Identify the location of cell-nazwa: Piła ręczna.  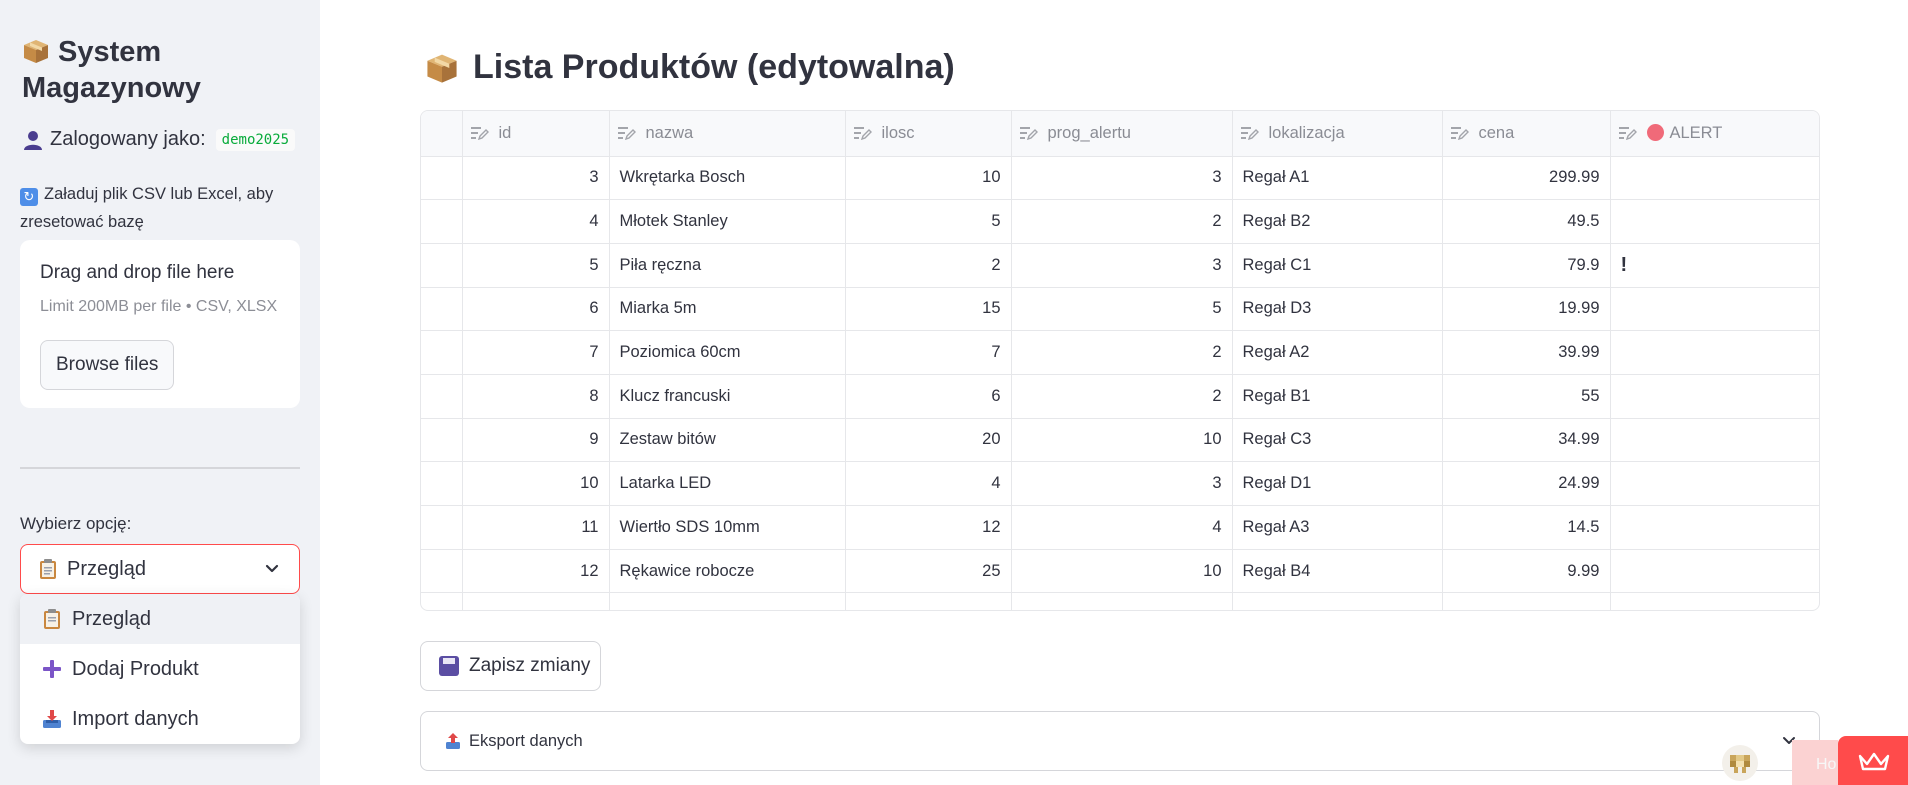
(727, 265).